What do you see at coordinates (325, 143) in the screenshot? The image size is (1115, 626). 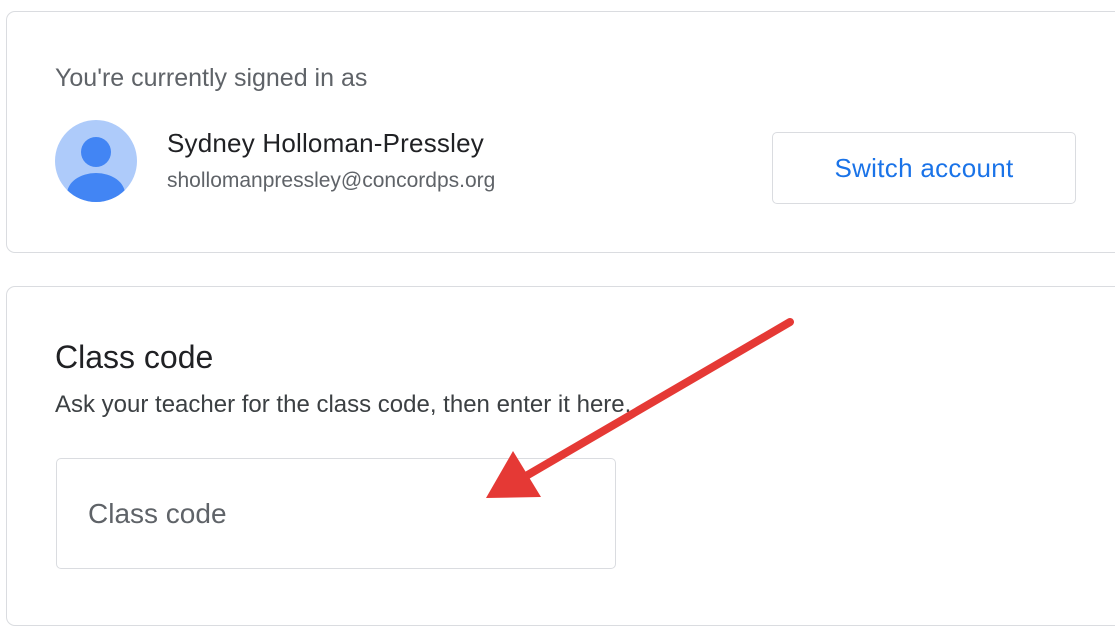 I see `user-name: Sydney Holloman-Pressley` at bounding box center [325, 143].